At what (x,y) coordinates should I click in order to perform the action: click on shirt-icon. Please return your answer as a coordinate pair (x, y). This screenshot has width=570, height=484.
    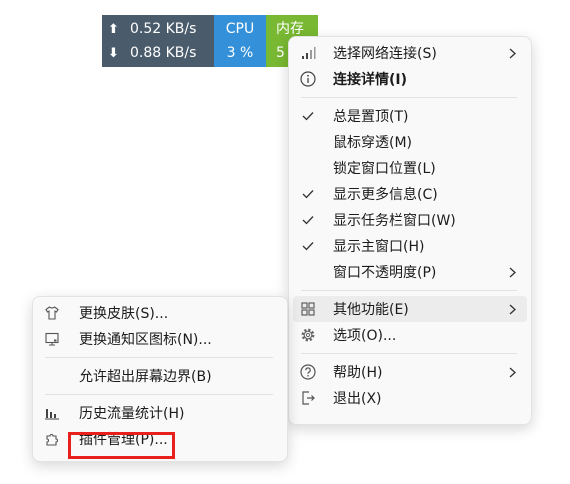
    Looking at the image, I should click on (52, 313).